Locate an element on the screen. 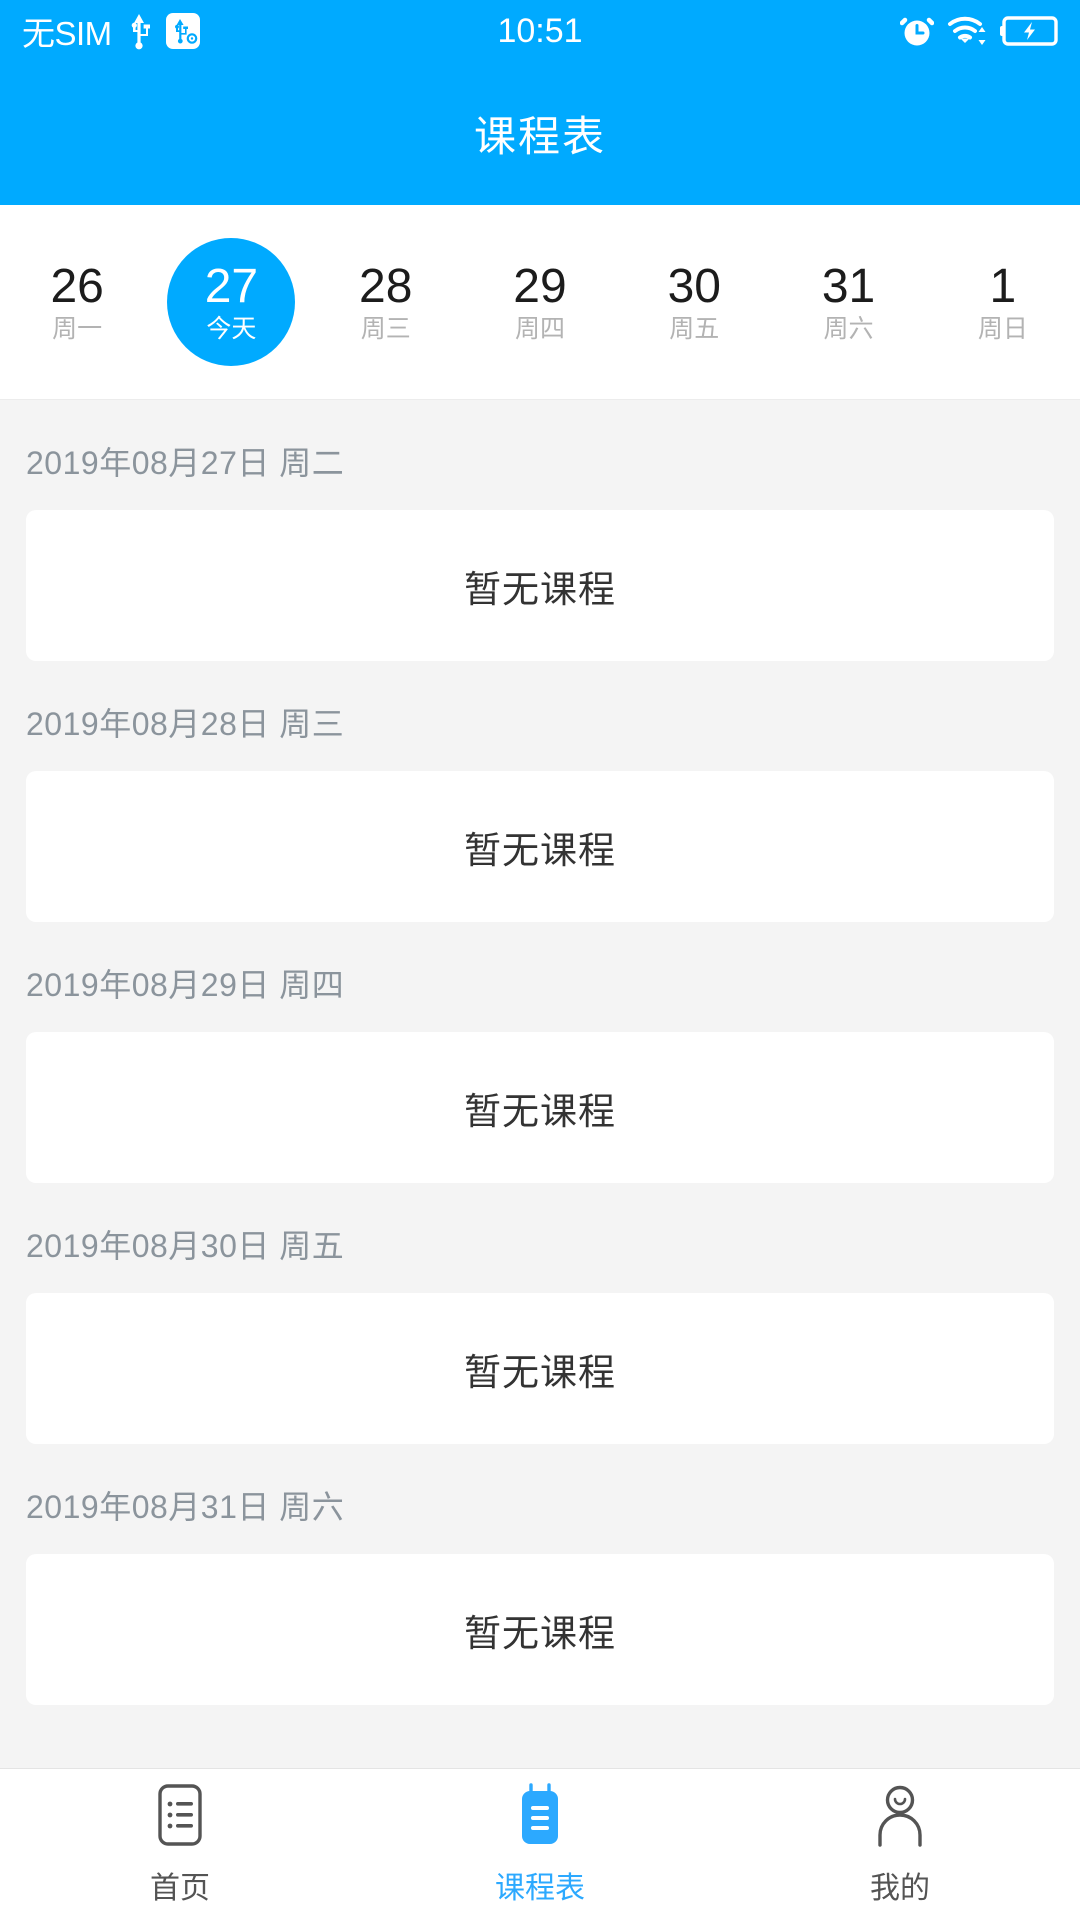  week-day-pill: 31 周六 is located at coordinates (849, 302).